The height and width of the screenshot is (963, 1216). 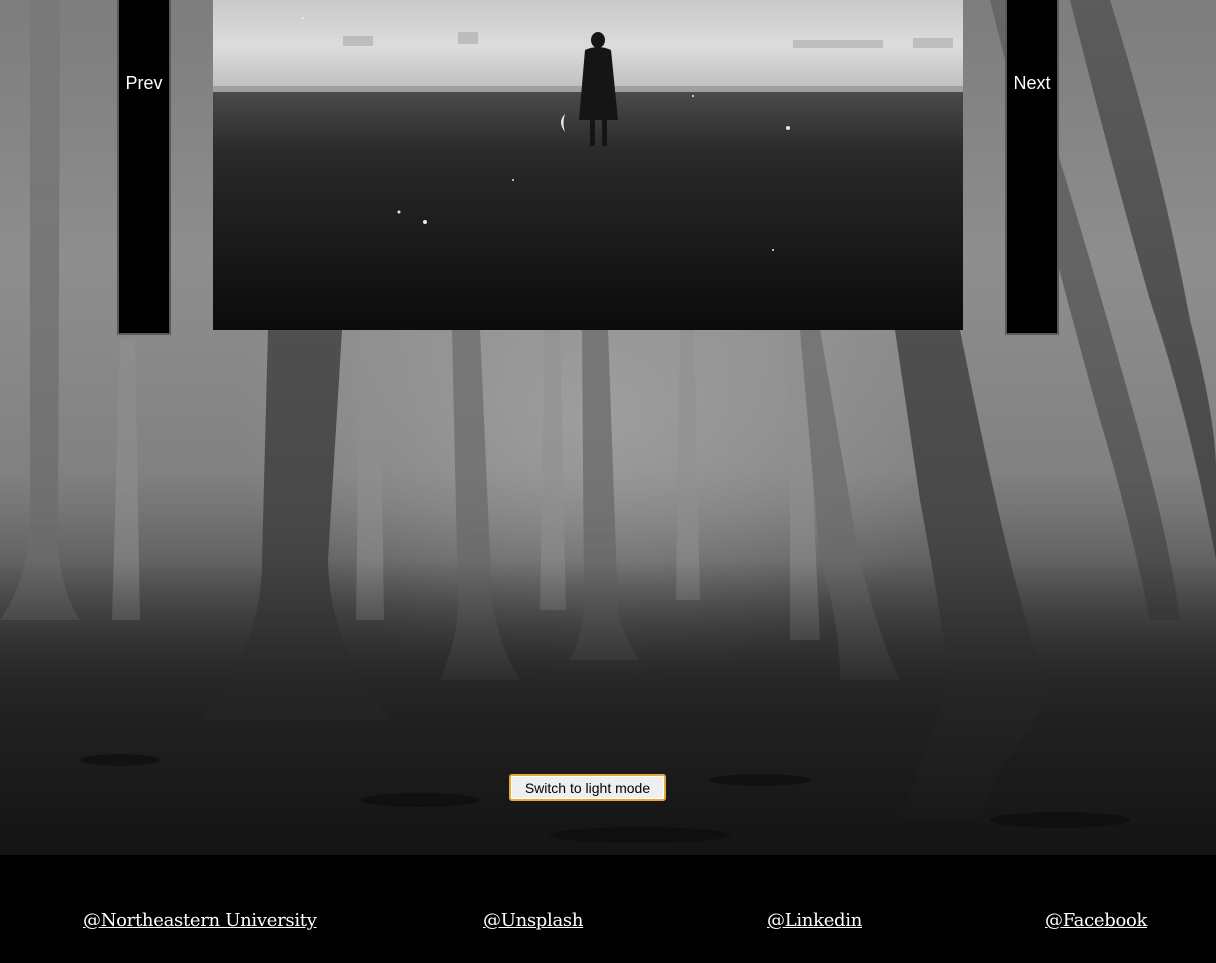 What do you see at coordinates (1096, 920) in the screenshot?
I see `footer-link-facebook: @Facebook` at bounding box center [1096, 920].